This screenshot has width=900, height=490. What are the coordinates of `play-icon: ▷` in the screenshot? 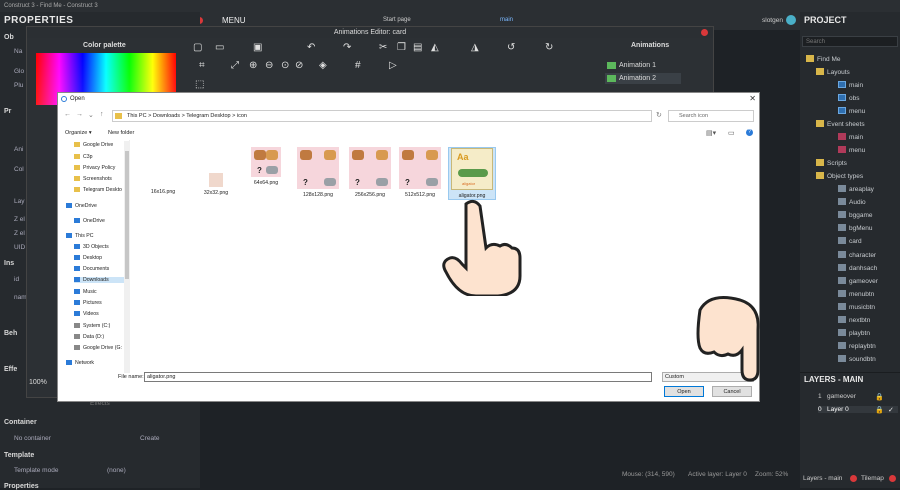 It's located at (393, 65).